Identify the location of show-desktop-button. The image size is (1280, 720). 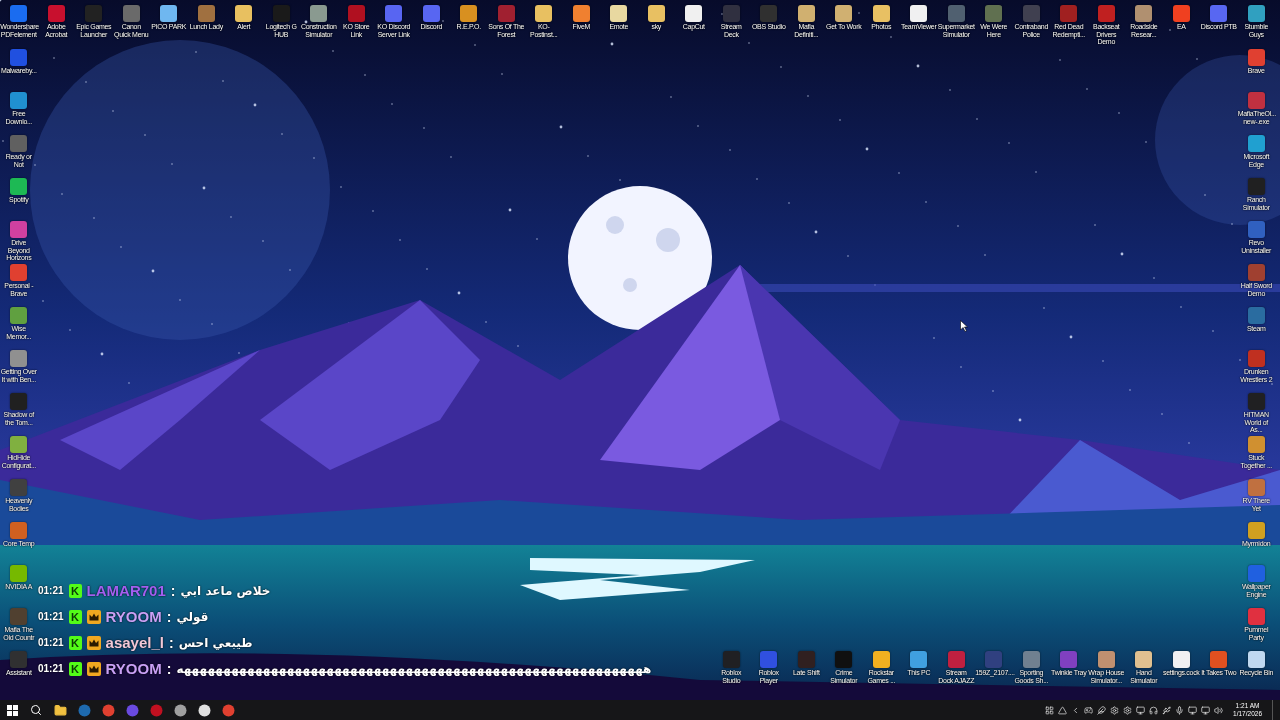
(1274, 710).